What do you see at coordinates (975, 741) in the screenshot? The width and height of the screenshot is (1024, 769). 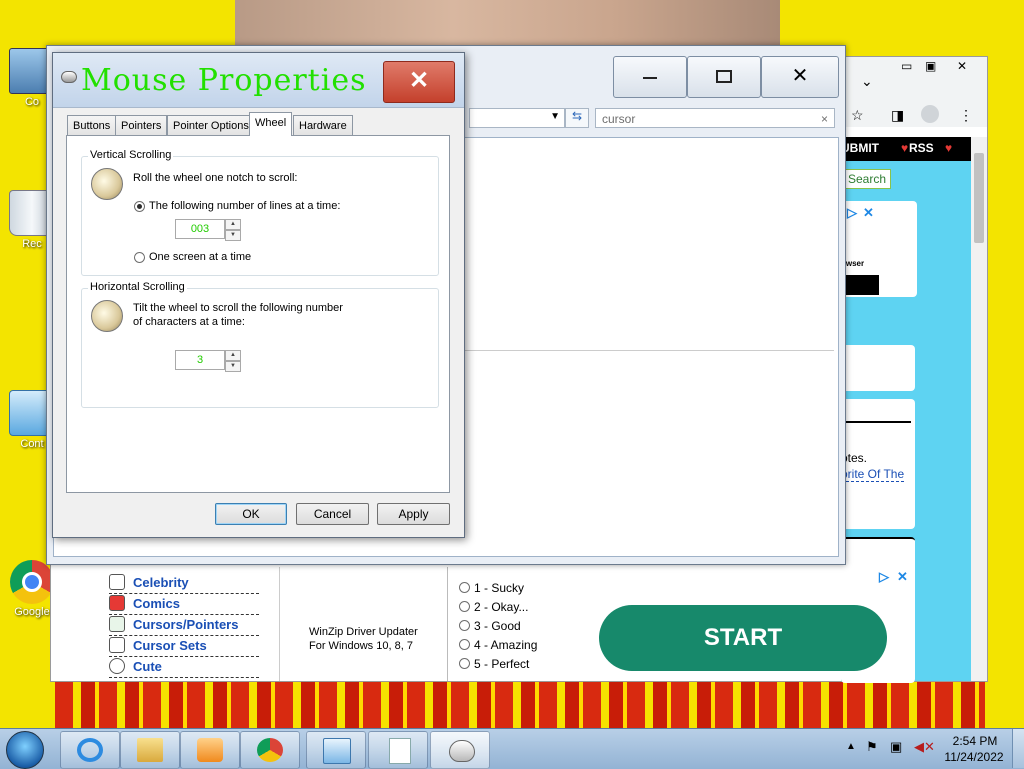 I see `clock-time: 2:54 PM` at bounding box center [975, 741].